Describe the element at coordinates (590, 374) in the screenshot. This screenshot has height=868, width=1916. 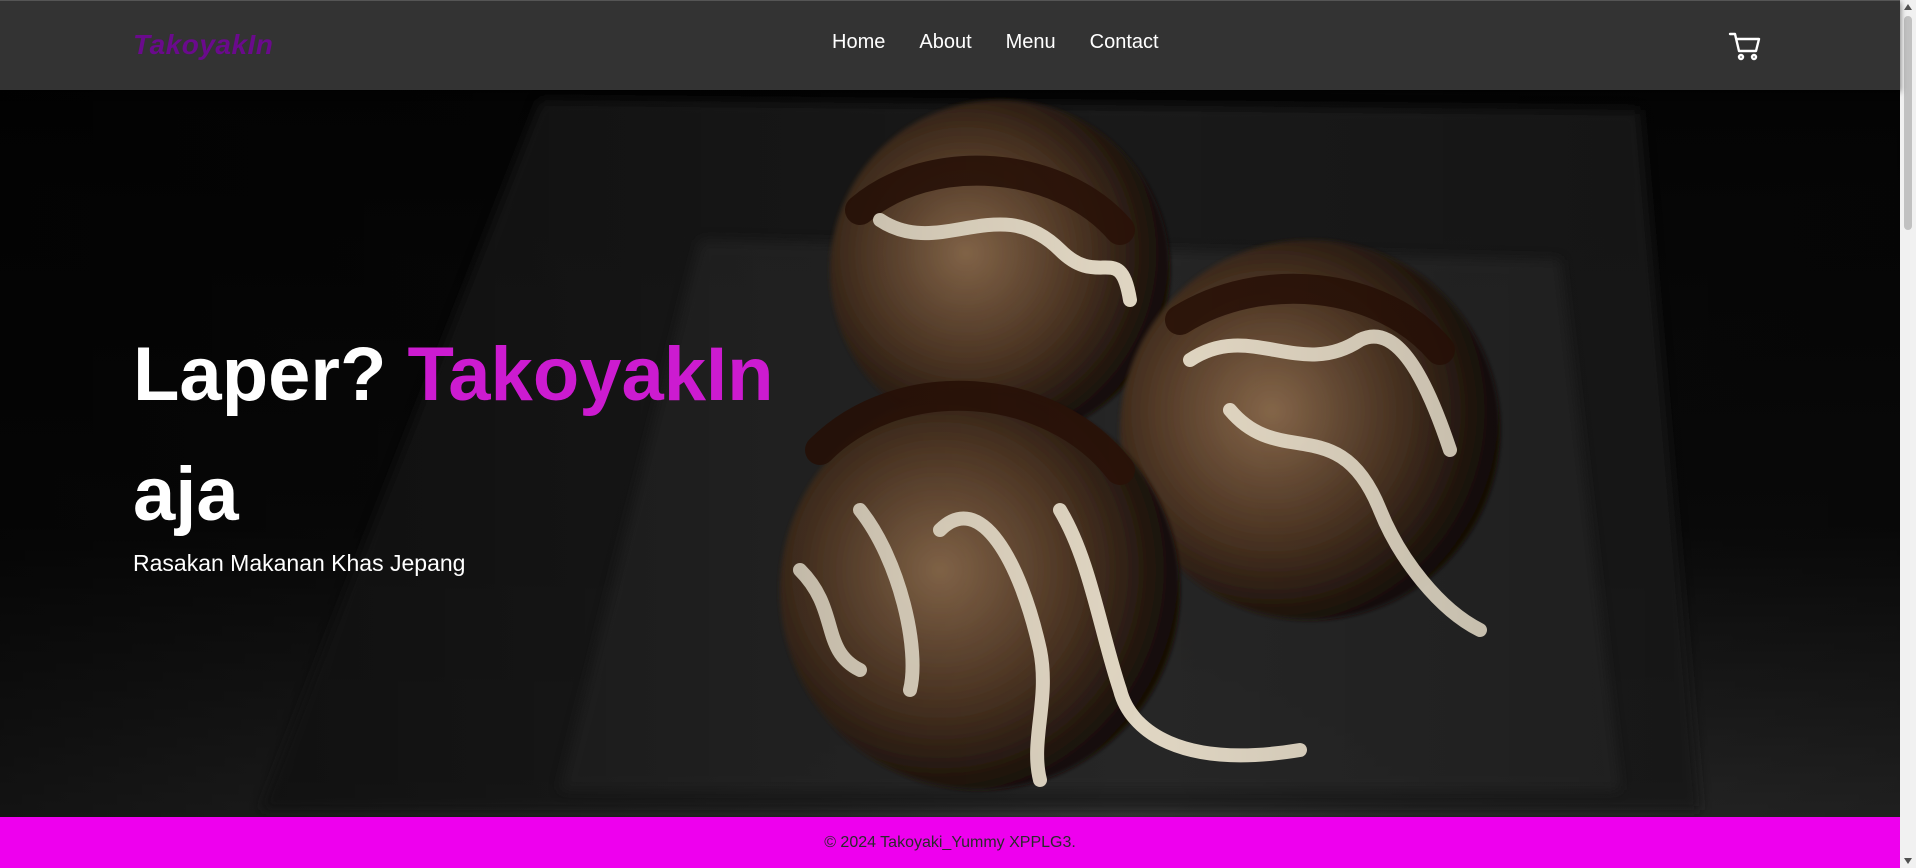
I see `hero-title-accent: TakoyakIn` at that location.